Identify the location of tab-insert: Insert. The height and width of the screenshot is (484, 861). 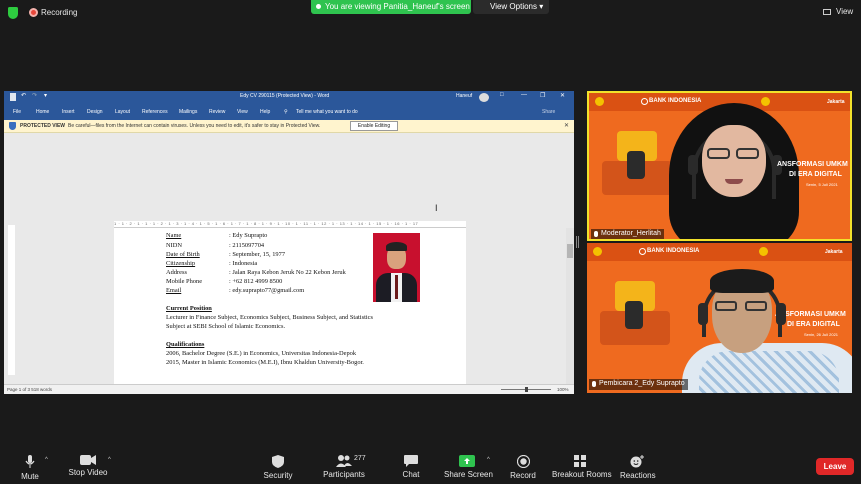
(68, 112).